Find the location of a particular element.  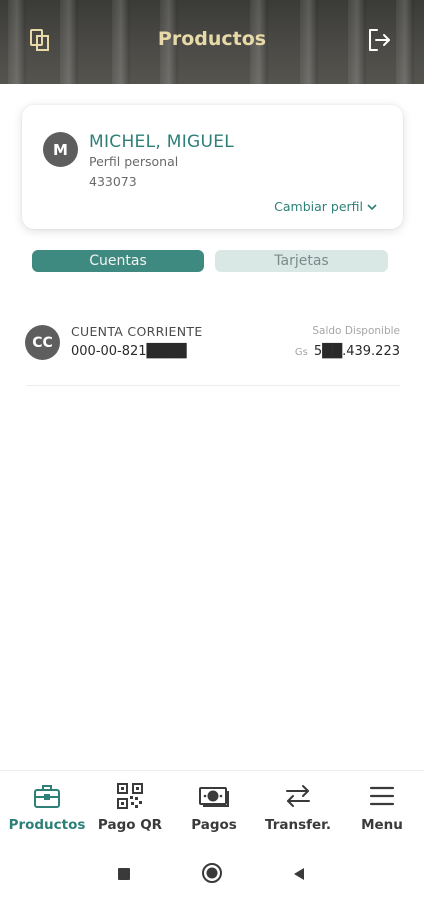

tab-tarjetas: Tarjetas is located at coordinates (301, 261).